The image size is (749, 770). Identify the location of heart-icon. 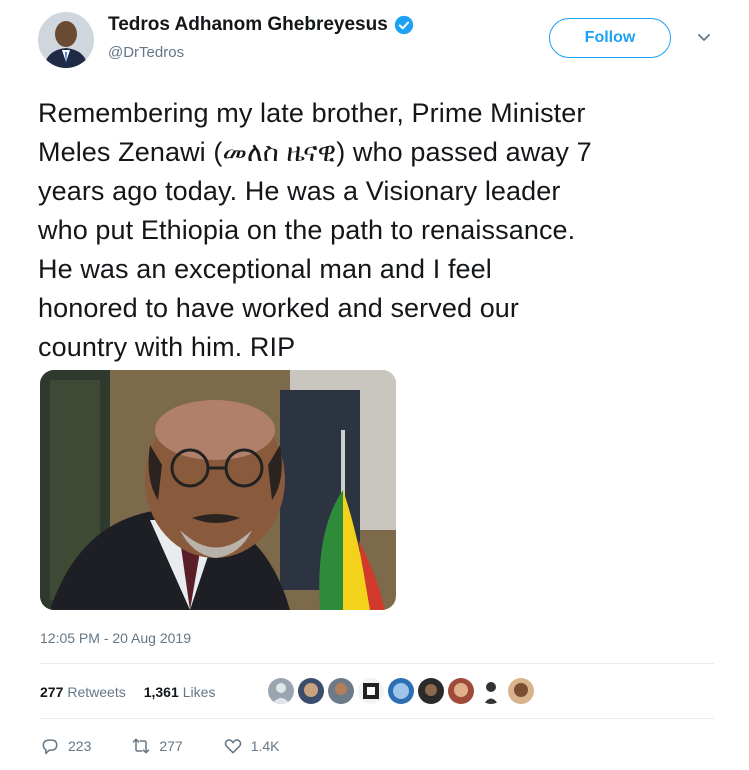
(233, 746).